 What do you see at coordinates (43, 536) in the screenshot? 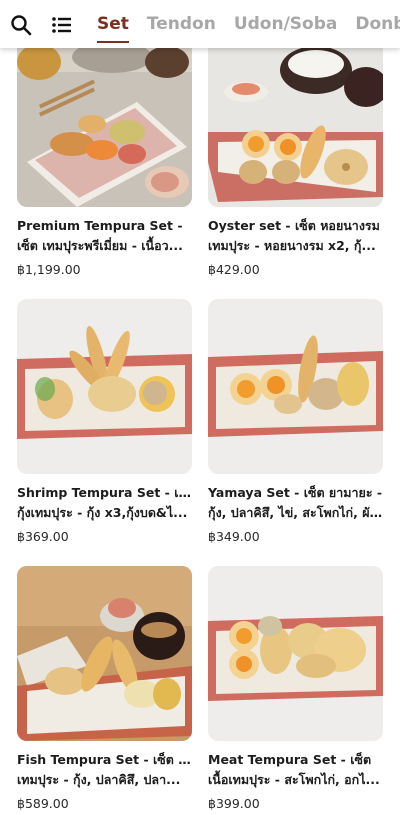
I see `product-price: ฿369.00` at bounding box center [43, 536].